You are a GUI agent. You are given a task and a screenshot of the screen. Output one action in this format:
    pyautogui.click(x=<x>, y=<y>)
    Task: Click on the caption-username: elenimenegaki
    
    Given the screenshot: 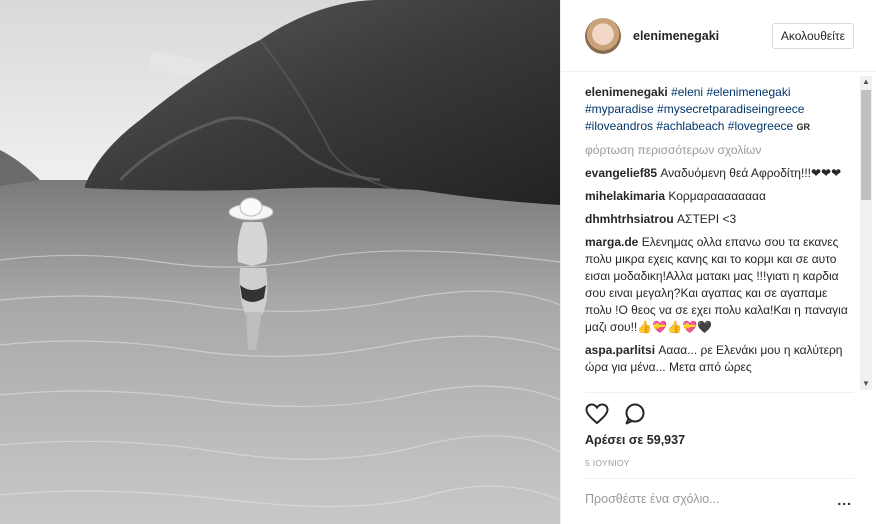 What is the action you would take?
    pyautogui.click(x=626, y=92)
    